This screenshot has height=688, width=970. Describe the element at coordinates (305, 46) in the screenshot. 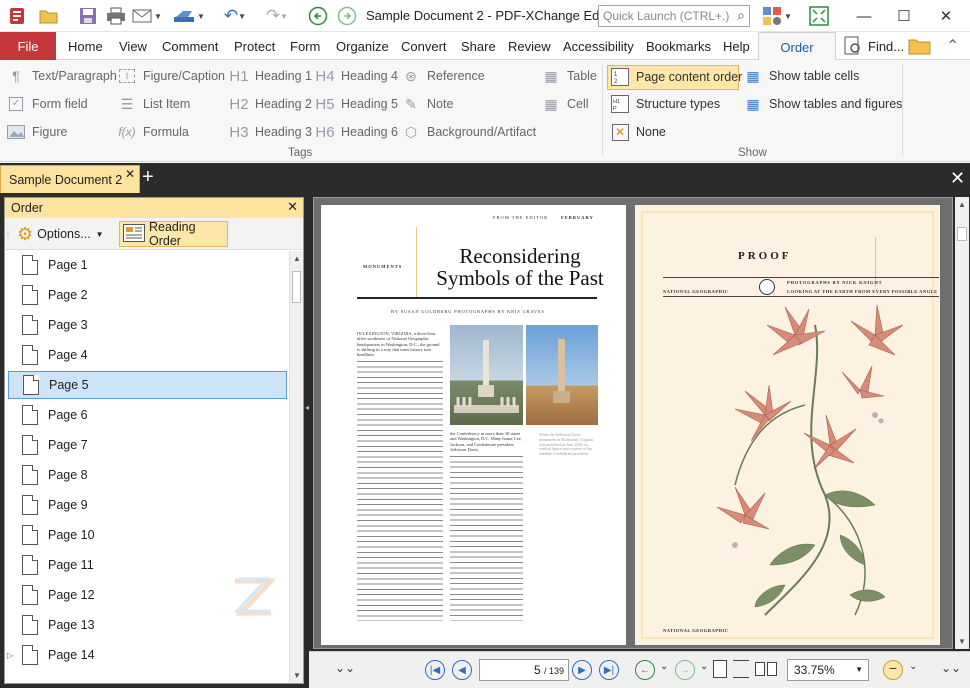

I see `menu-form: Form` at that location.